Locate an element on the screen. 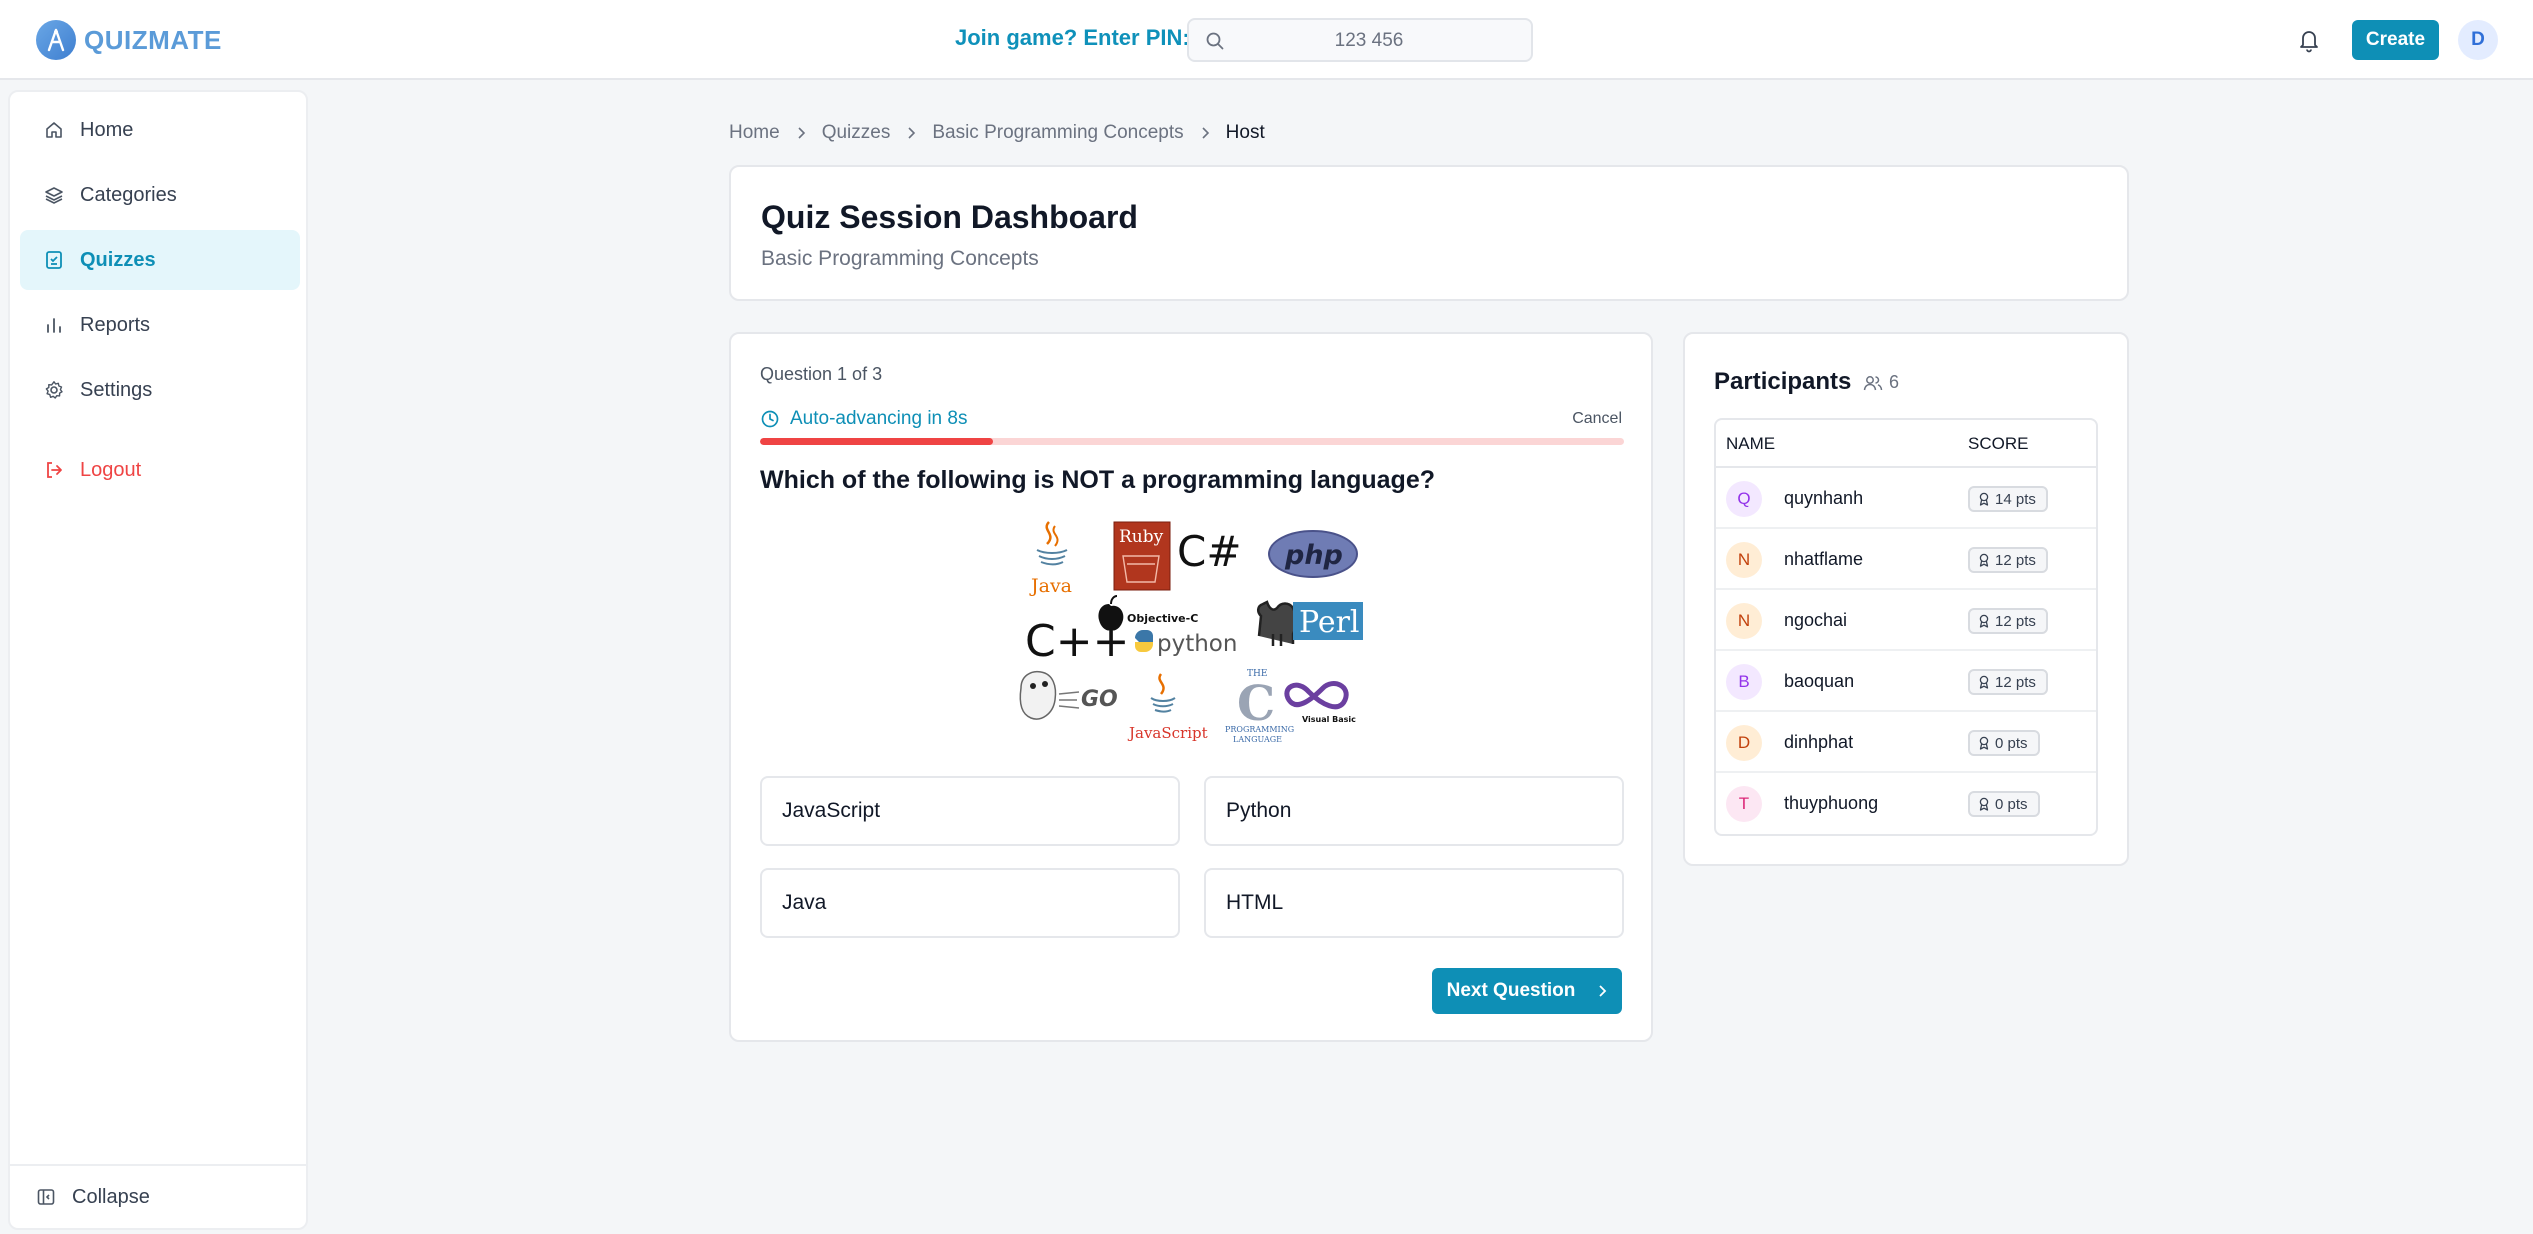 Image resolution: width=2533 pixels, height=1234 pixels. sidebar-item-home: Home is located at coordinates (160, 130).